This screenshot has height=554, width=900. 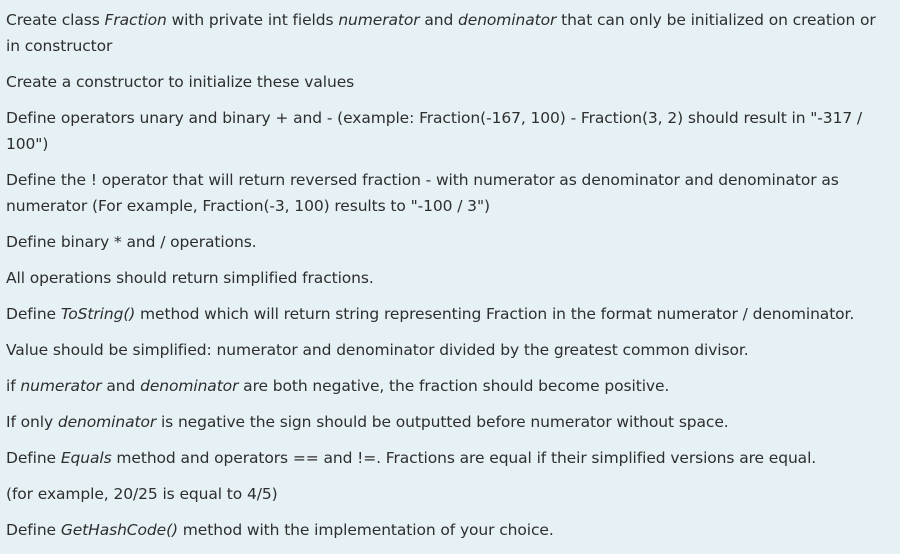 I want to click on instruction-paragraph: Define binary * and / operations., so click(x=450, y=242).